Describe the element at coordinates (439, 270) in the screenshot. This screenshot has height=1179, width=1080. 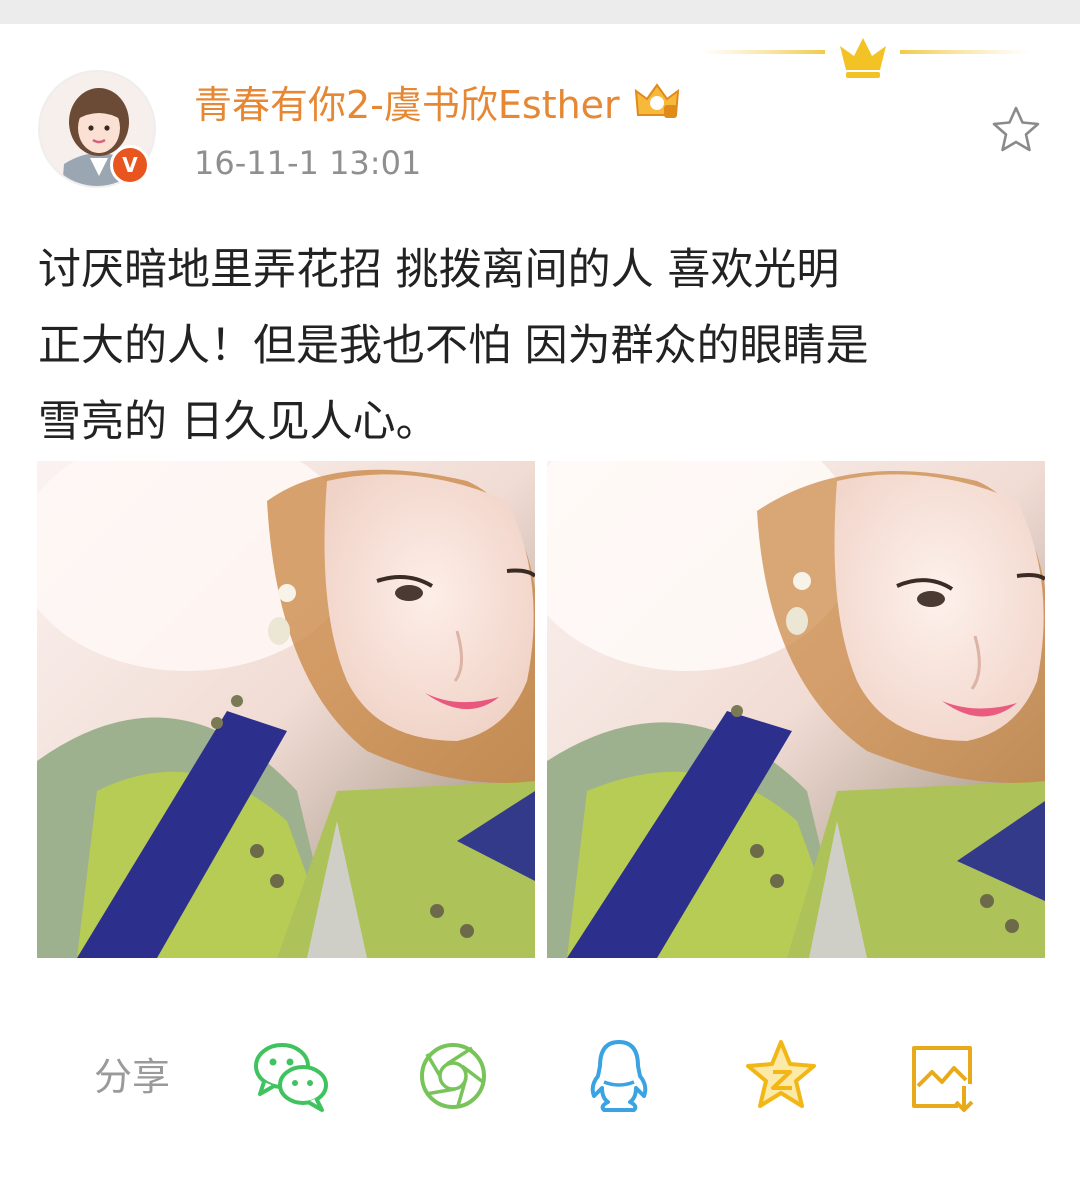
I see `post-text-line: 讨厌暗地里弄花招 挑拨离间的人 喜欢光明` at that location.